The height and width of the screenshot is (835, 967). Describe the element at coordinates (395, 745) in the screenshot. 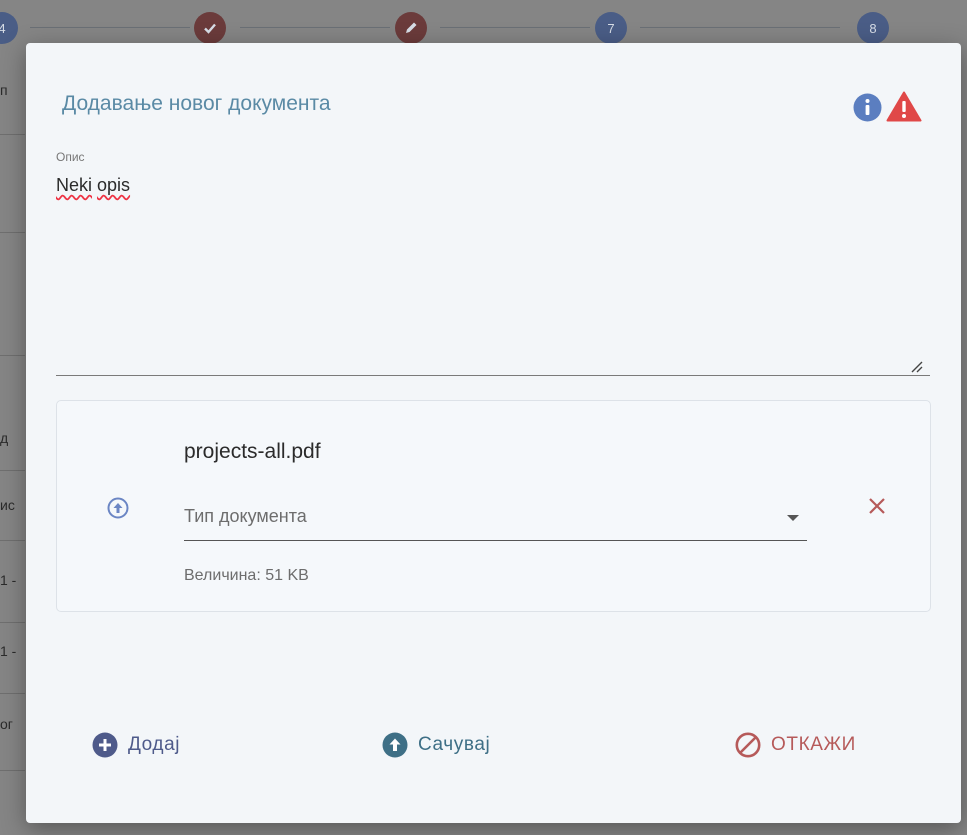

I see `upload-circle-icon` at that location.